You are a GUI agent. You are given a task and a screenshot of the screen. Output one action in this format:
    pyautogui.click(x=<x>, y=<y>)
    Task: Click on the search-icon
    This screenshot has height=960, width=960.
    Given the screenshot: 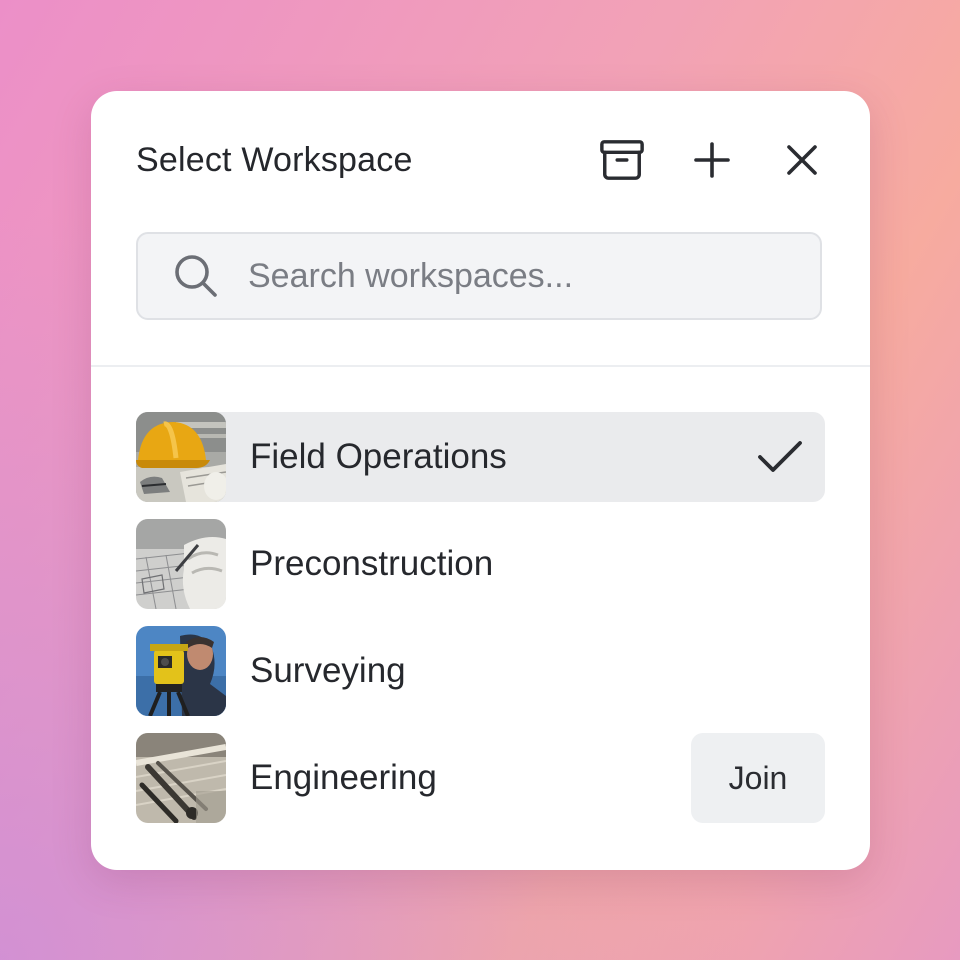 What is the action you would take?
    pyautogui.click(x=196, y=276)
    